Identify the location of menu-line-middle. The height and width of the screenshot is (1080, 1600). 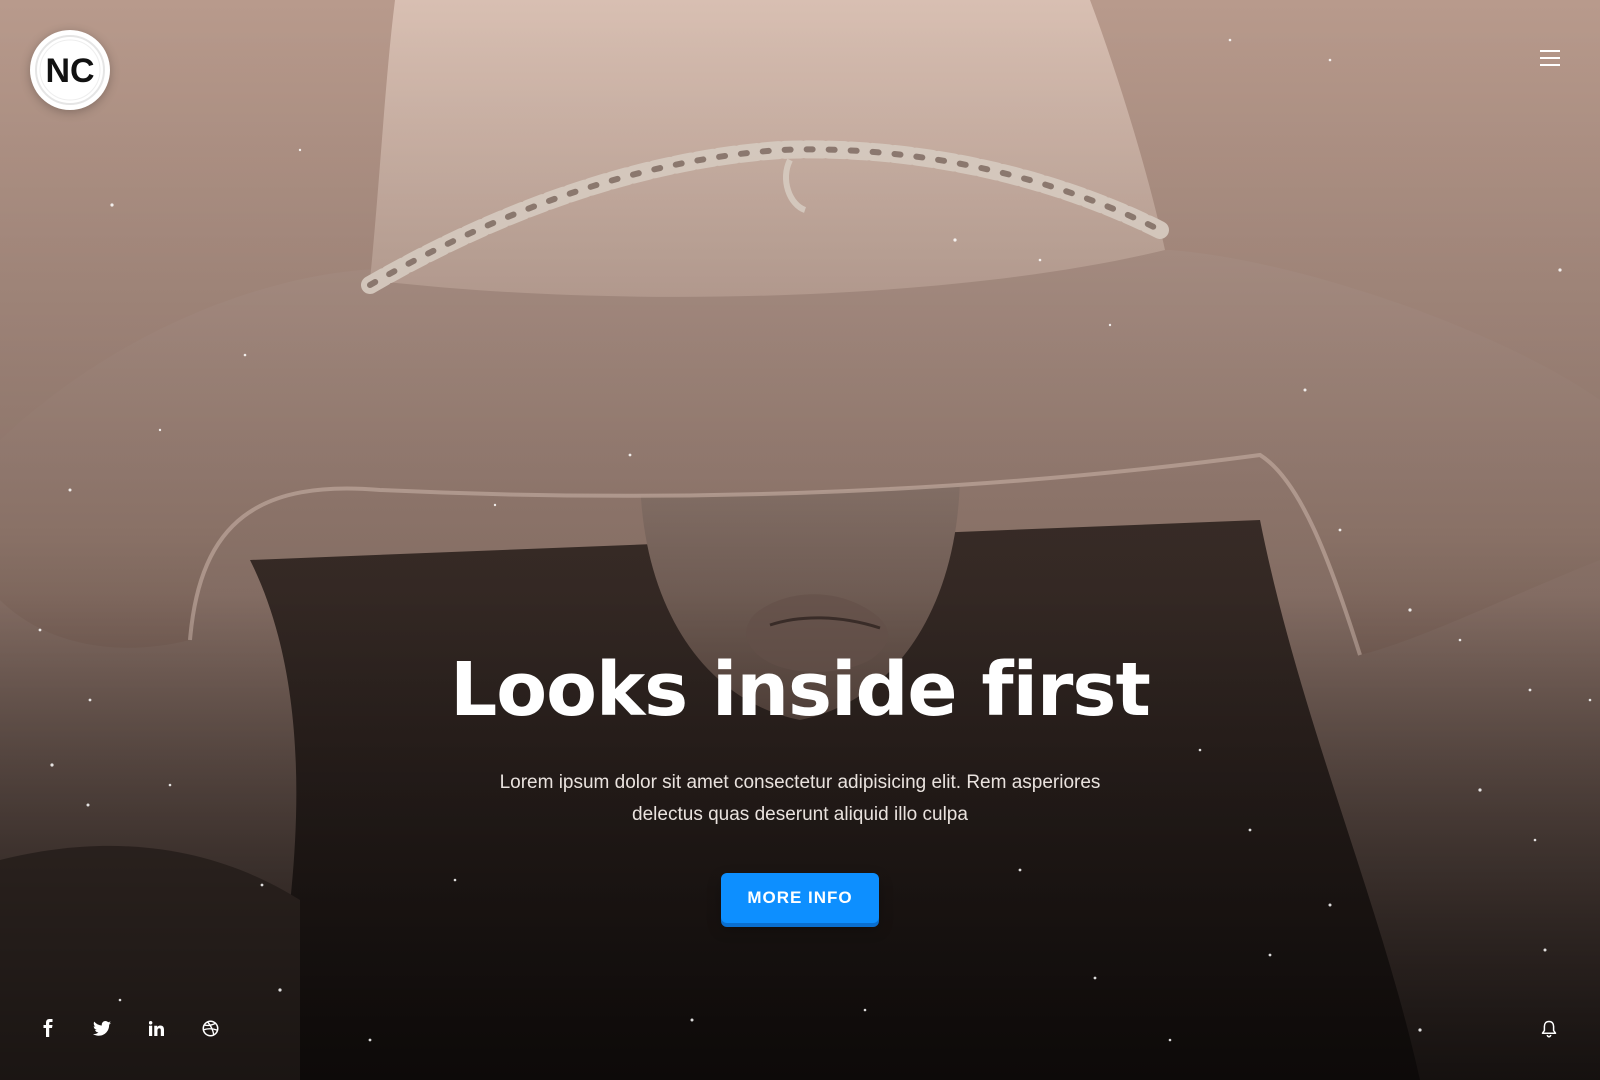
(1550, 58).